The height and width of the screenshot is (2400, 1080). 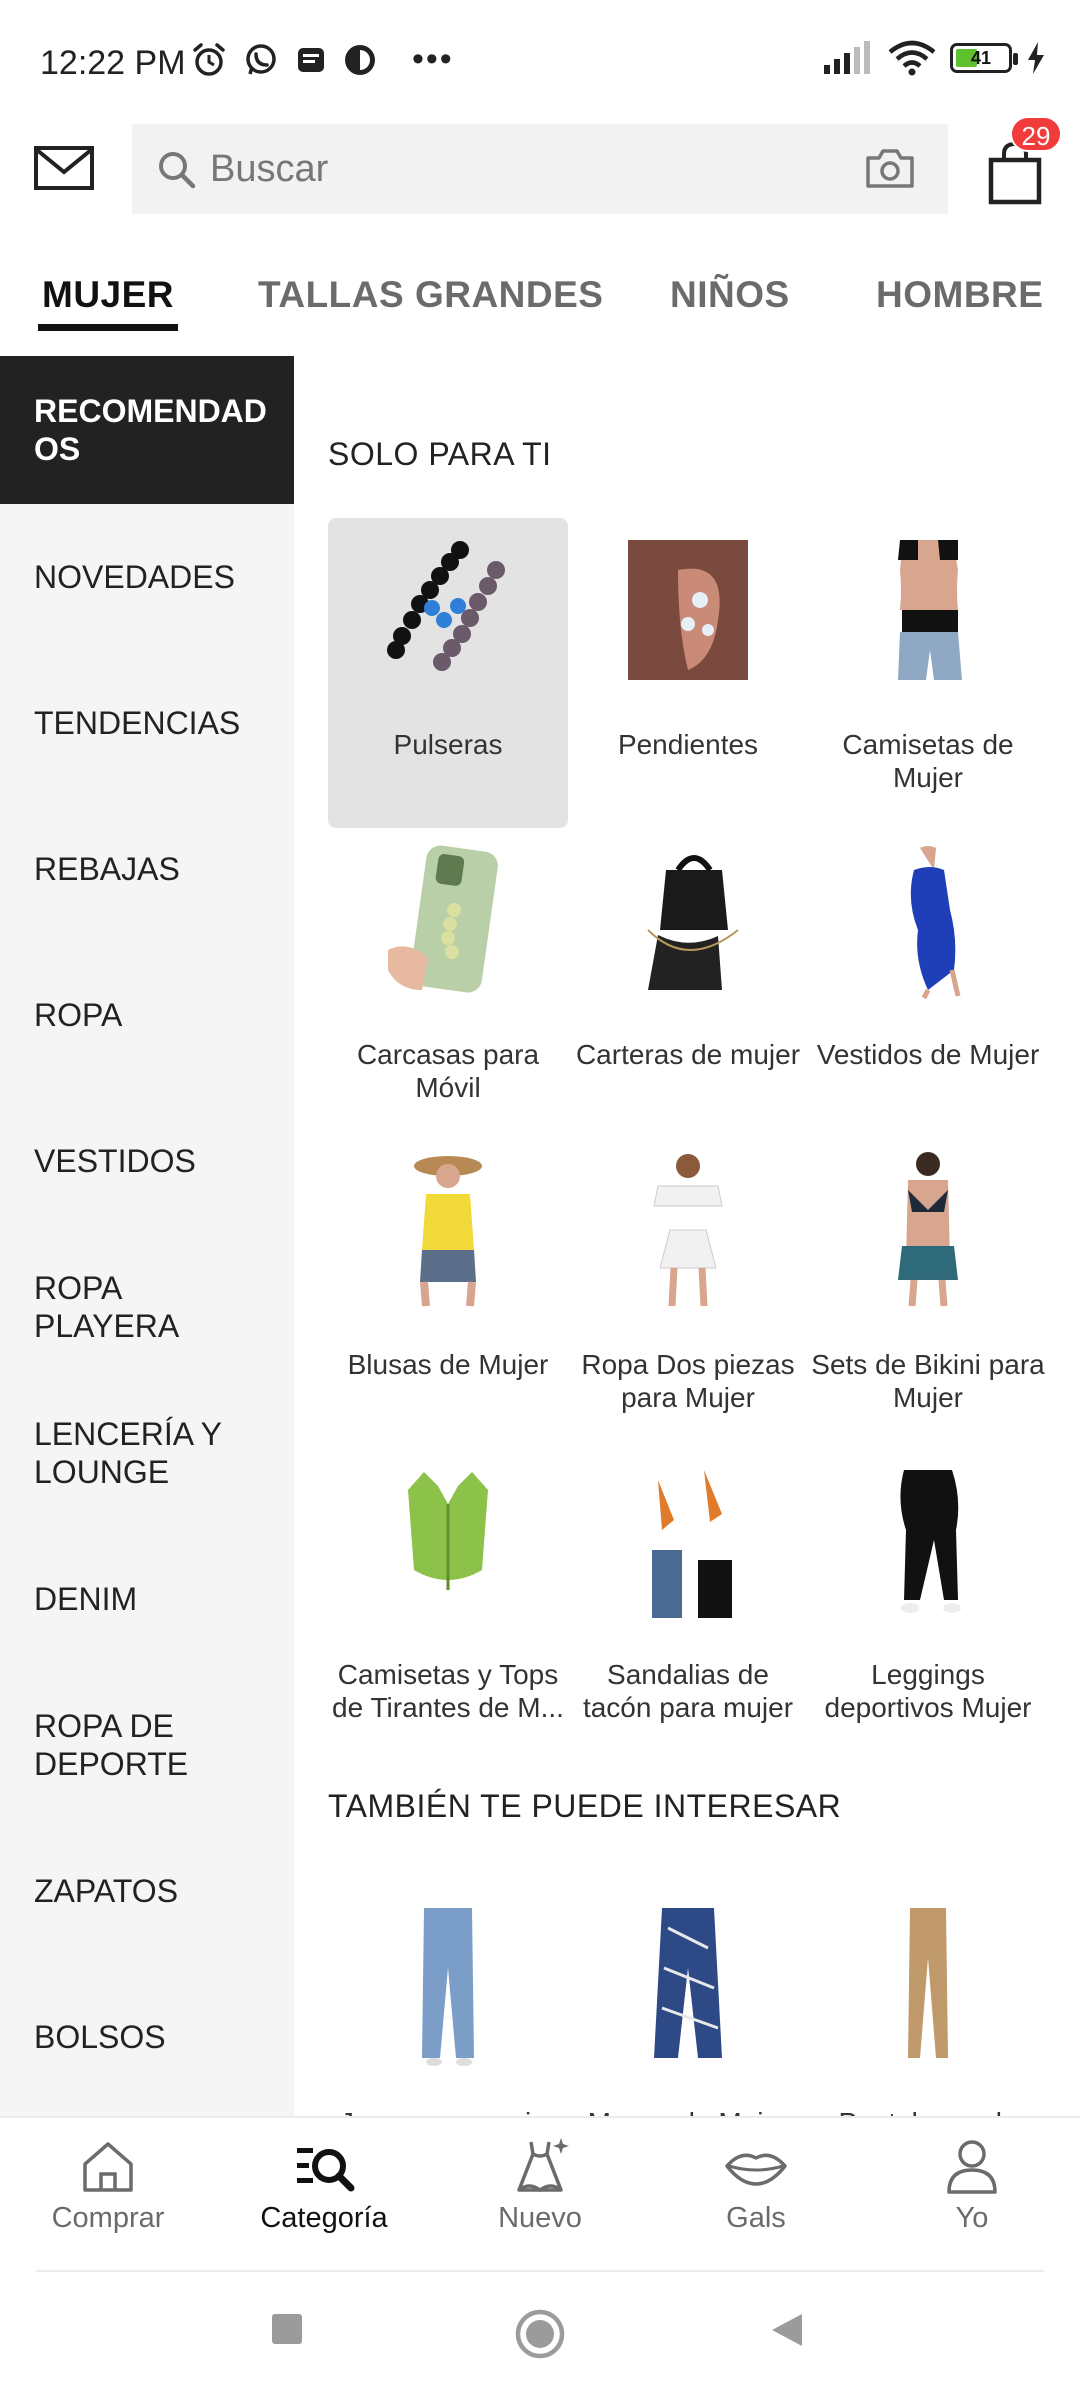 I want to click on sidebar-item-ropa-playera: ROPA PLAYERA, so click(x=147, y=1307).